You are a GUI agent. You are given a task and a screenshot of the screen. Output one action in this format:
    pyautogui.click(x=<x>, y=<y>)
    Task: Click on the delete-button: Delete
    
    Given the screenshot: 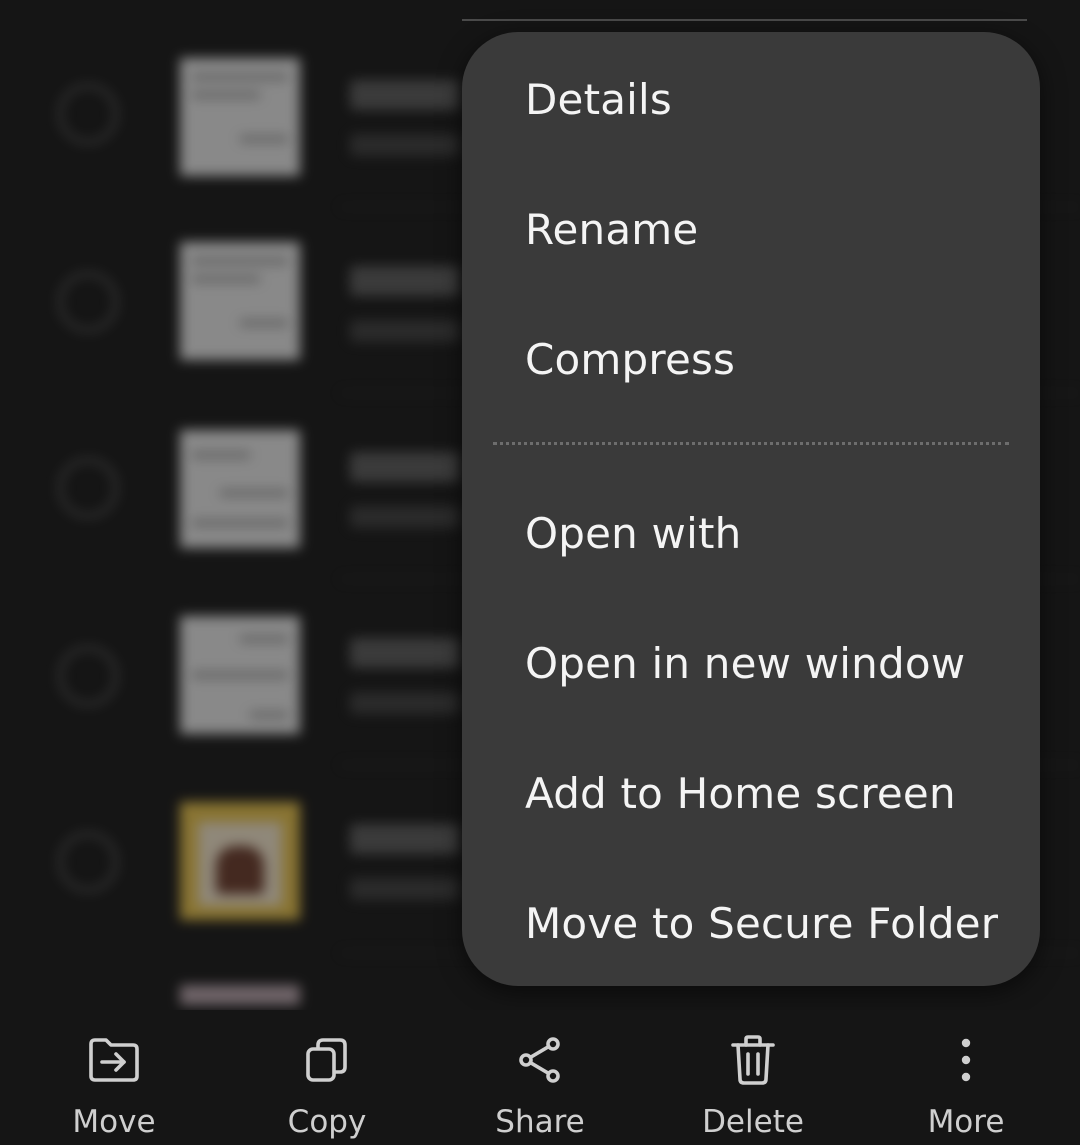 What is the action you would take?
    pyautogui.click(x=753, y=1082)
    